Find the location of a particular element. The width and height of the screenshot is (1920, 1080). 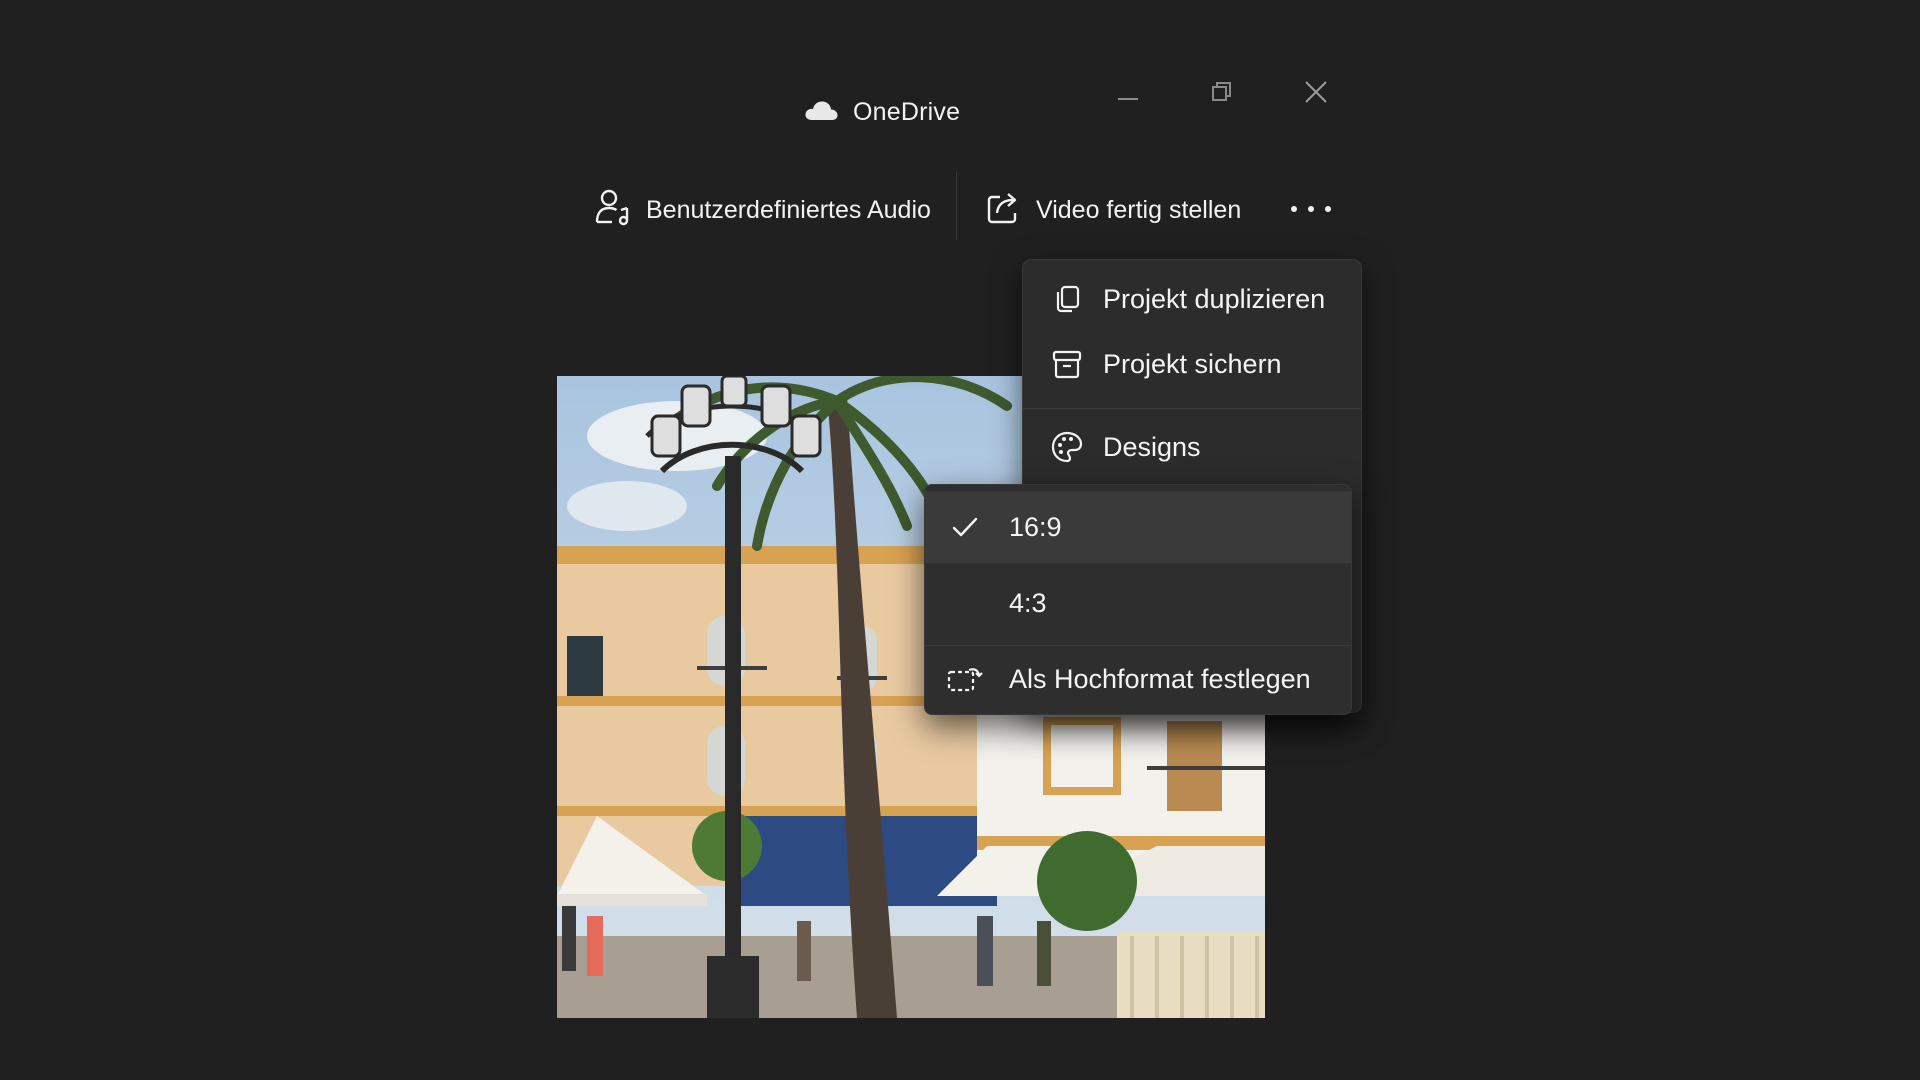

menu-item-label: Projekt duplizieren is located at coordinates (1214, 298).